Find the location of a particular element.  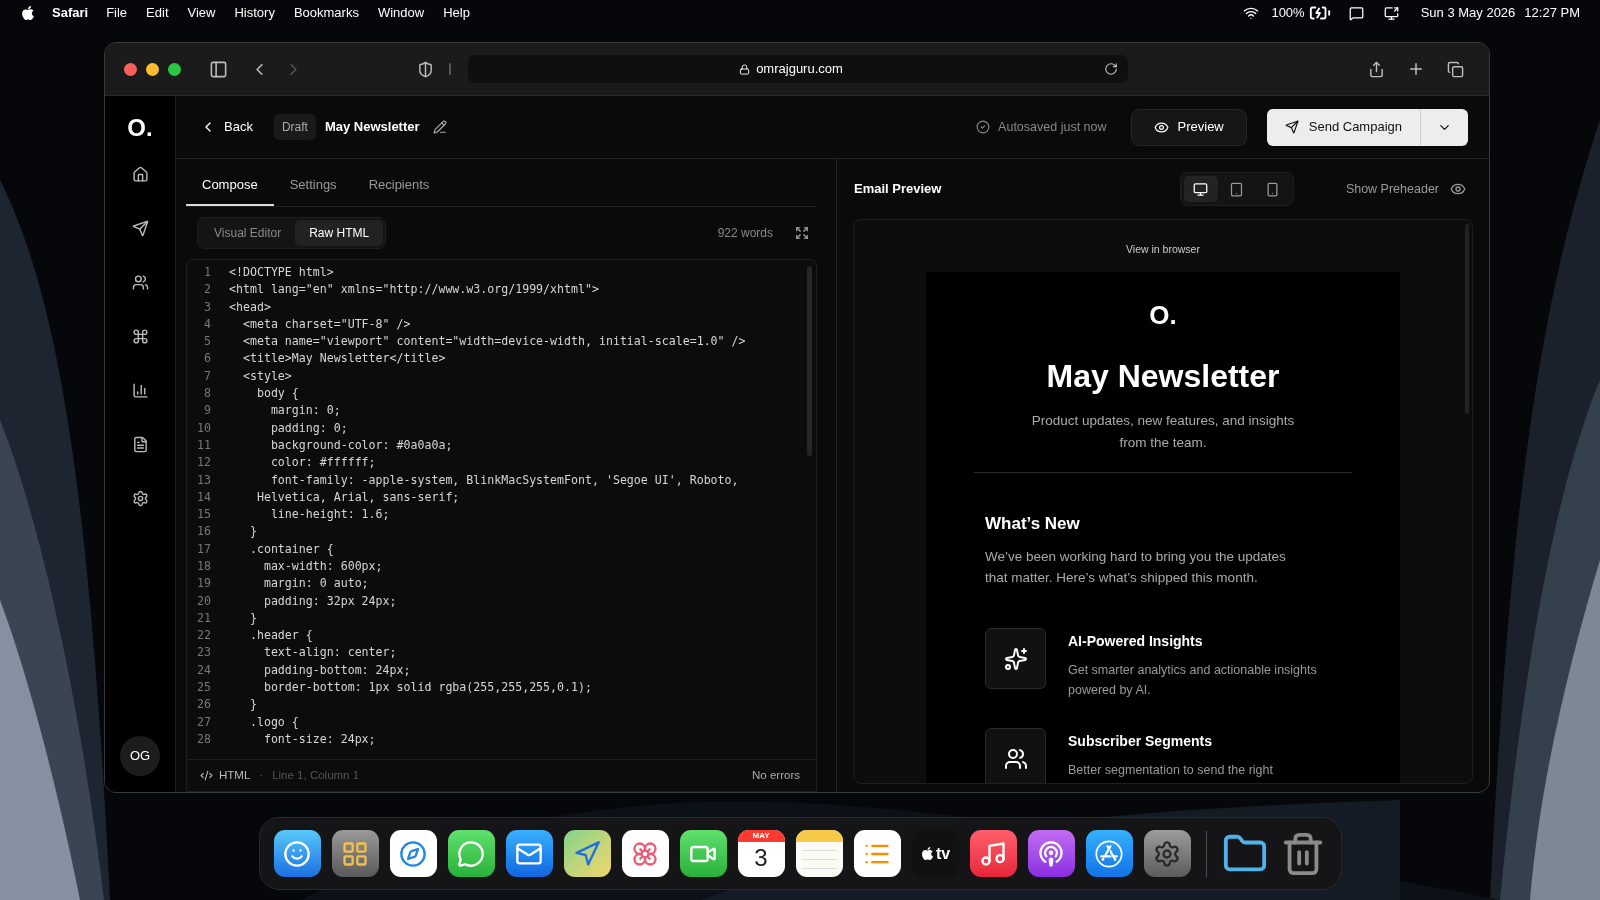

desktop-view-button is located at coordinates (1200, 189).